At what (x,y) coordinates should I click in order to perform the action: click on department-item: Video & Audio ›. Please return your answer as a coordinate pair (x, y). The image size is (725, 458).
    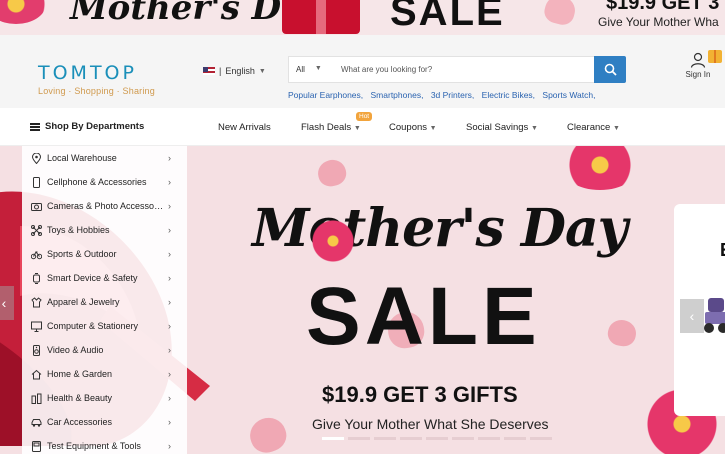
    Looking at the image, I should click on (104, 350).